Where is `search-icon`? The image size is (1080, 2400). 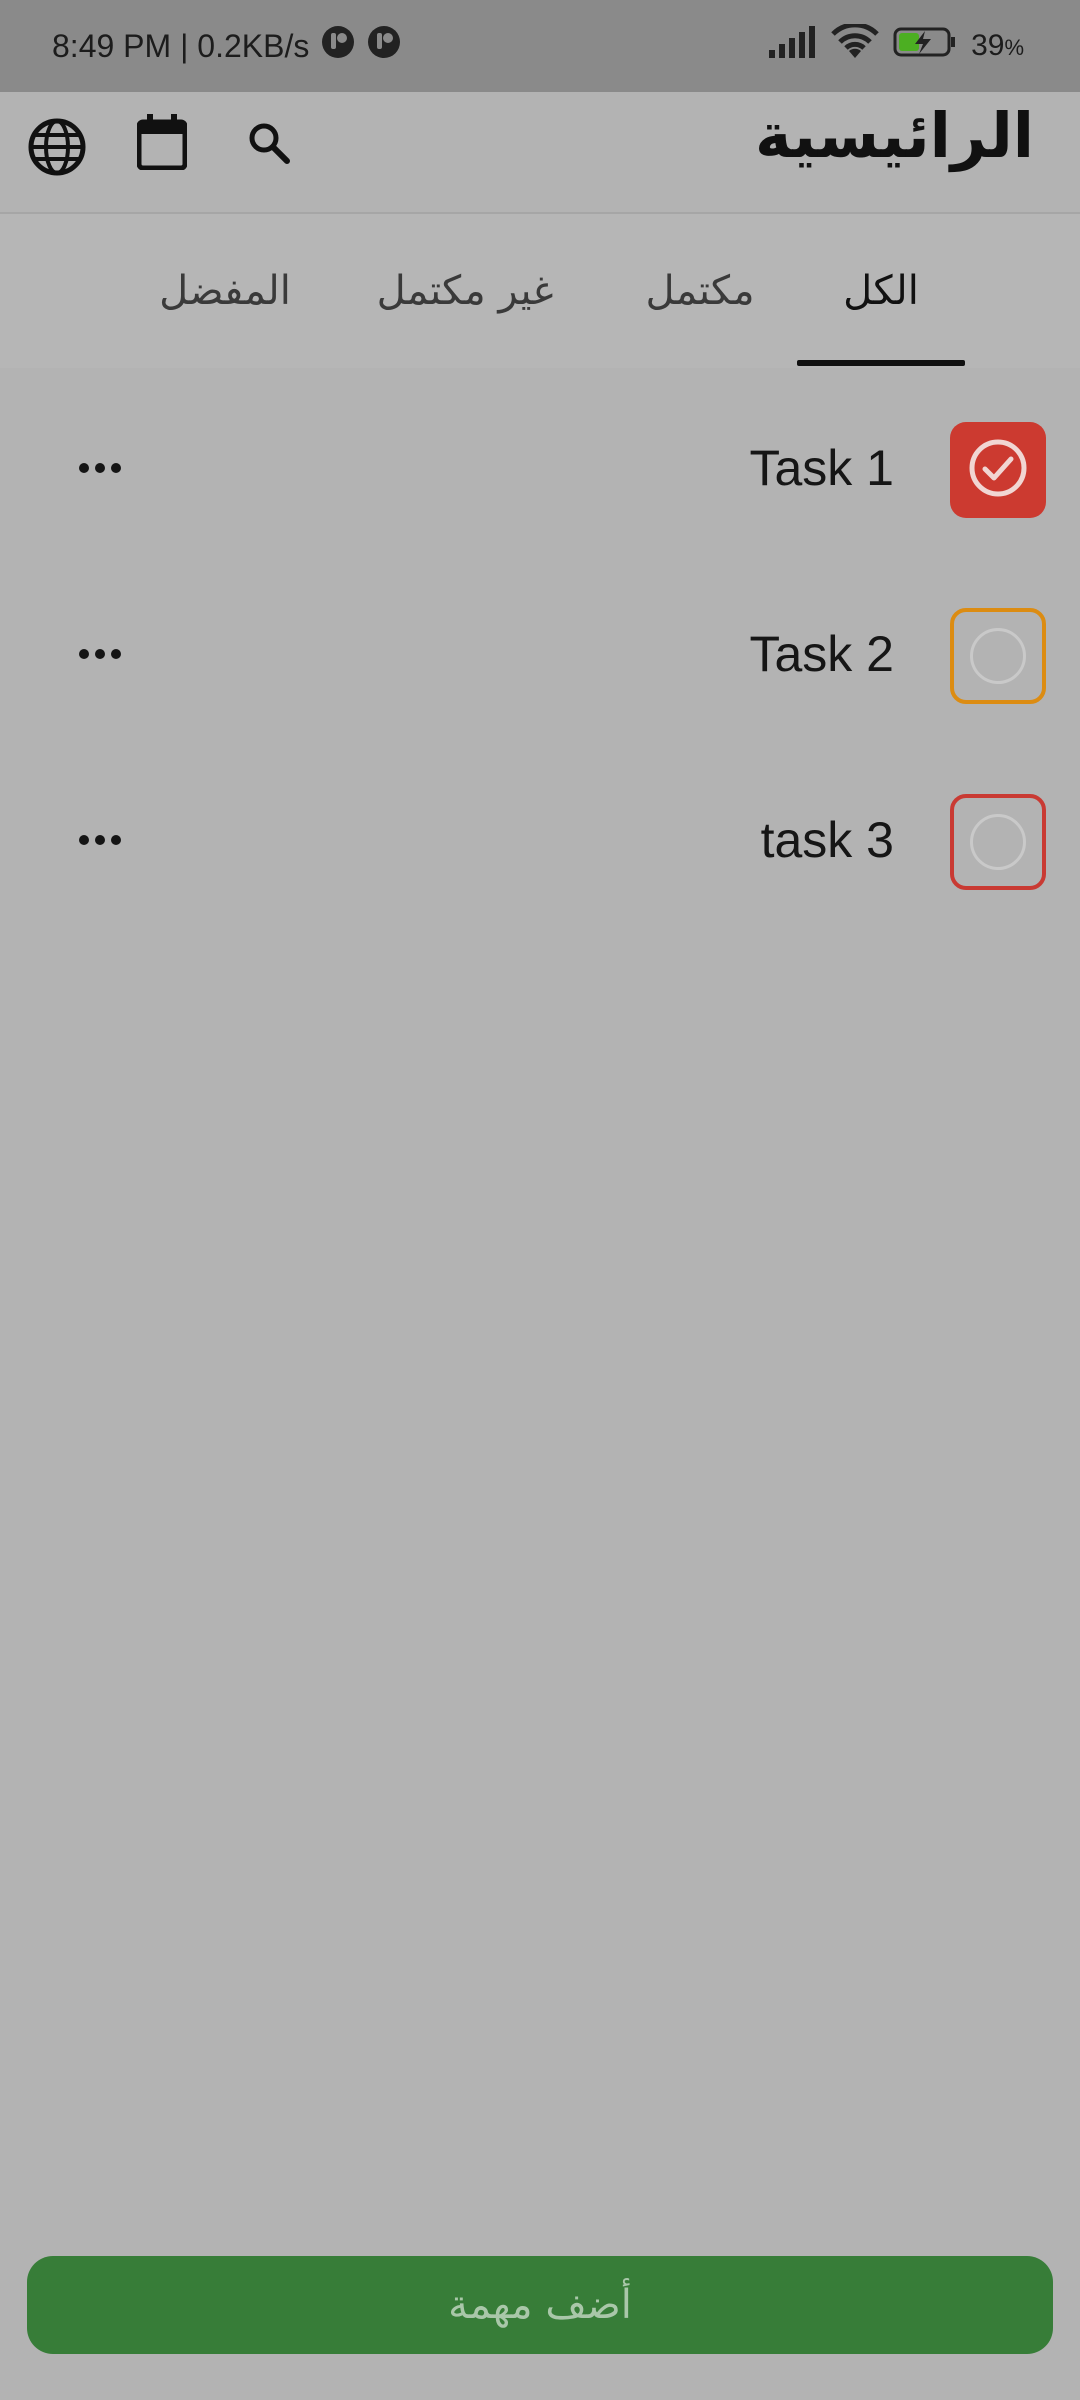 search-icon is located at coordinates (269, 145).